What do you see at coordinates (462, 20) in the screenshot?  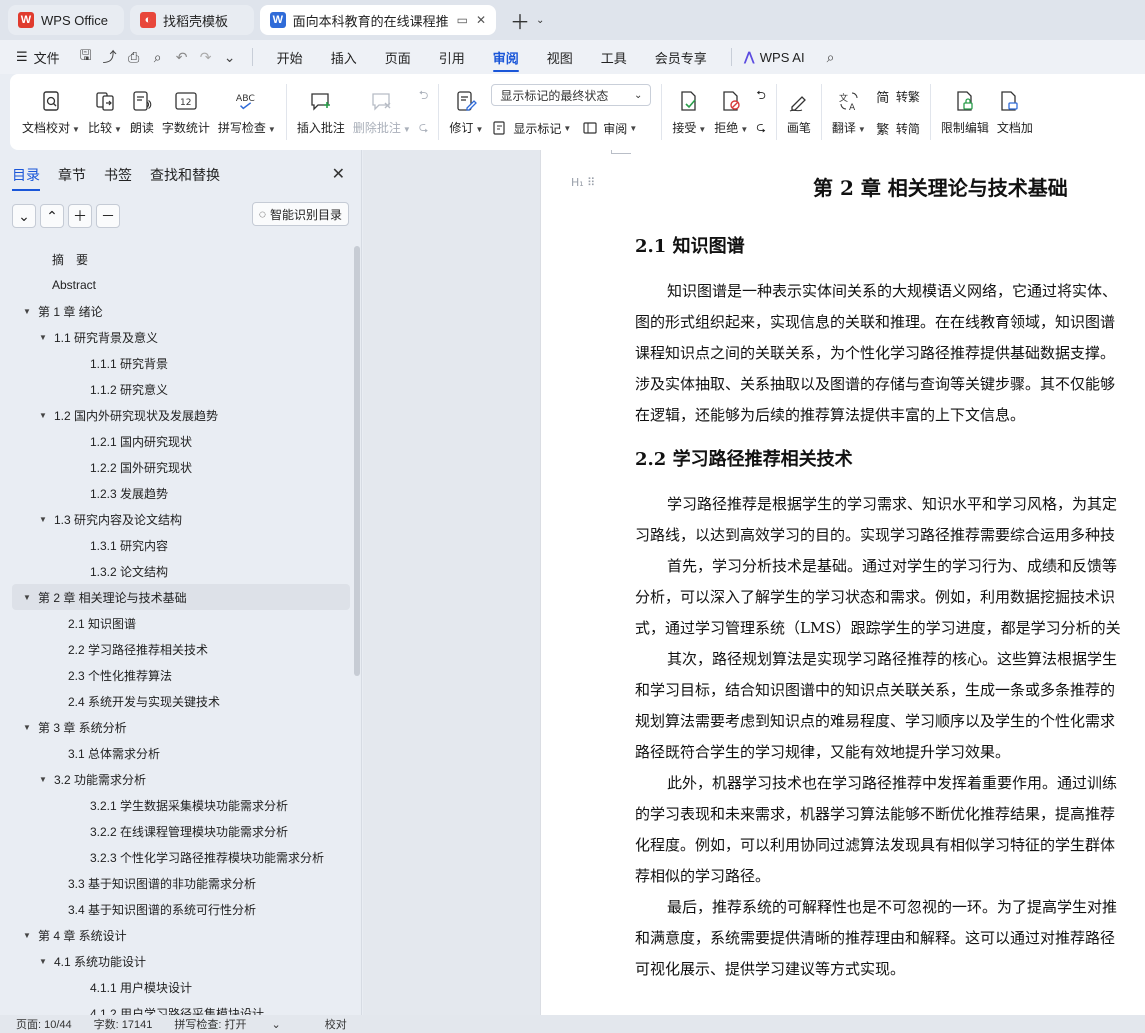 I see `screen-icon: ▭` at bounding box center [462, 20].